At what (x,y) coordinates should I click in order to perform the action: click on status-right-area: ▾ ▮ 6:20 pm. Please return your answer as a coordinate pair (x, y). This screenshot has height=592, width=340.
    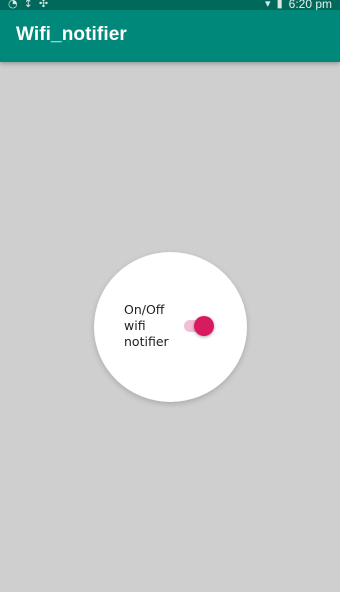
    Looking at the image, I should click on (298, 5).